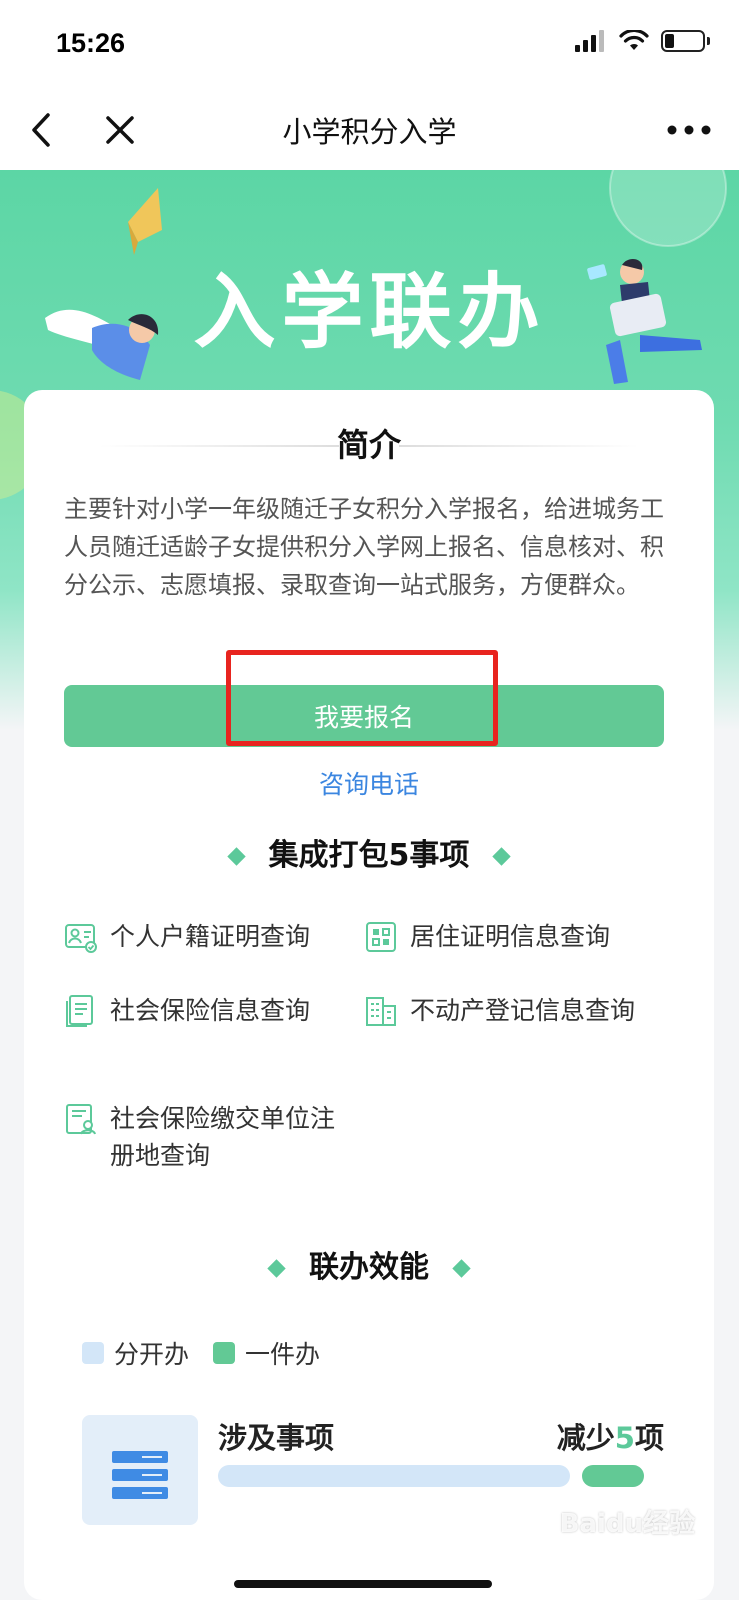 The width and height of the screenshot is (739, 1600). Describe the element at coordinates (91, 43) in the screenshot. I see `status-time: 15:26` at that location.